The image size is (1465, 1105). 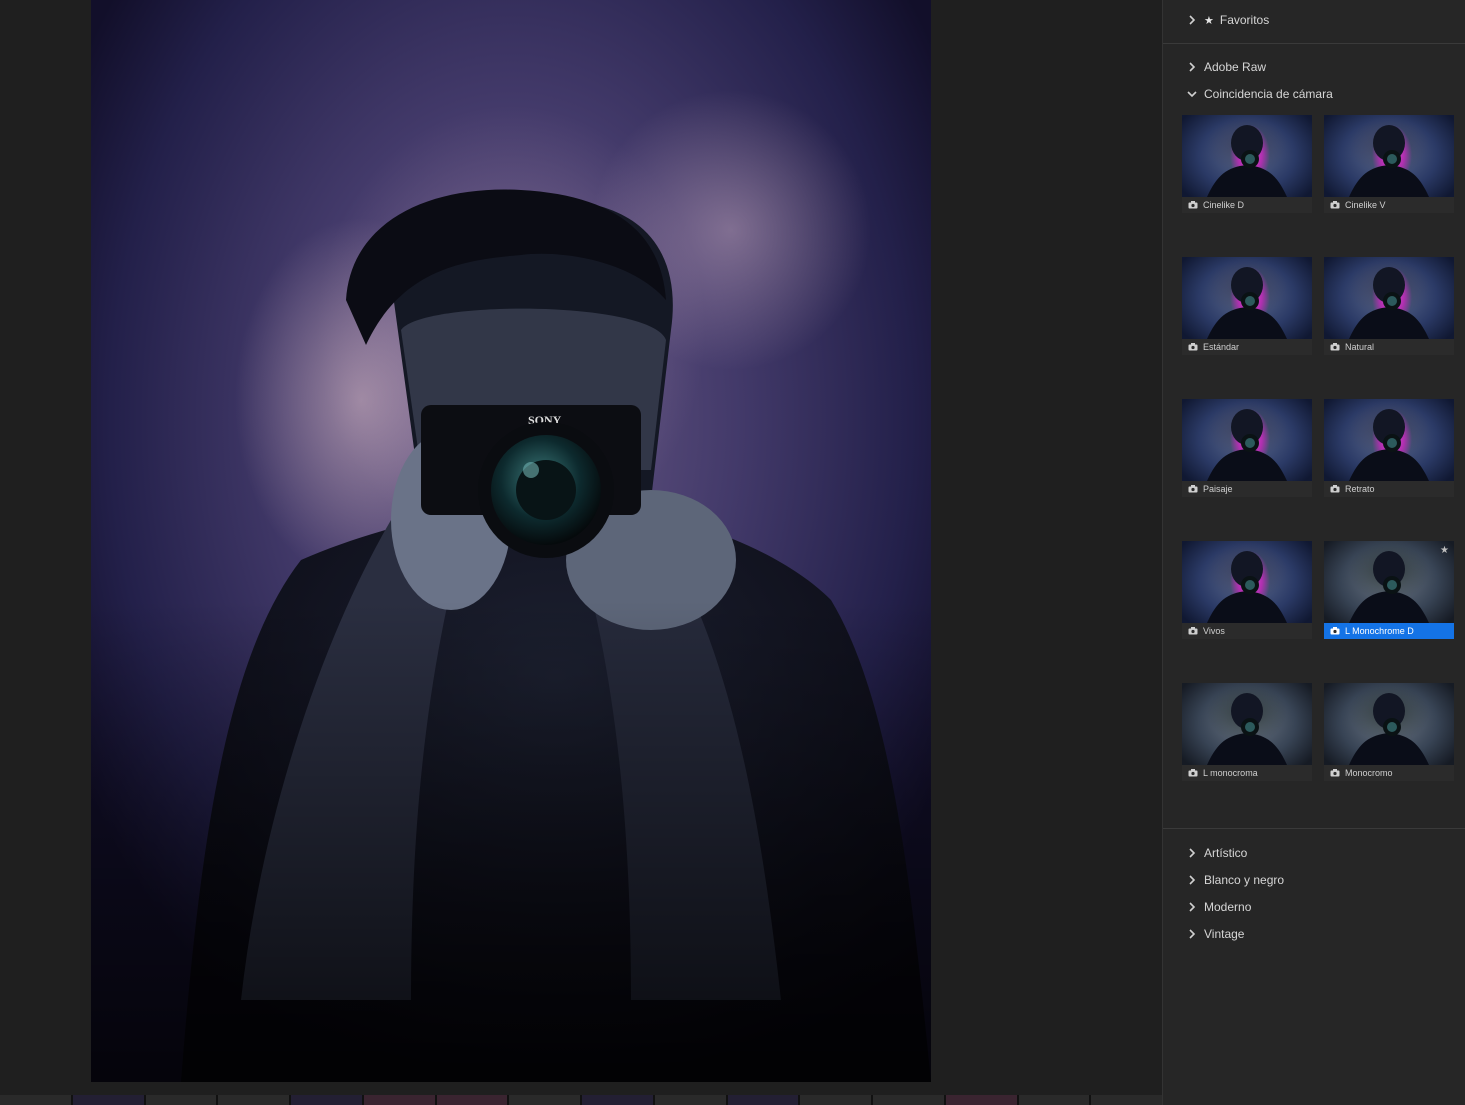 I want to click on group-label: Blanco y negro, so click(x=1244, y=880).